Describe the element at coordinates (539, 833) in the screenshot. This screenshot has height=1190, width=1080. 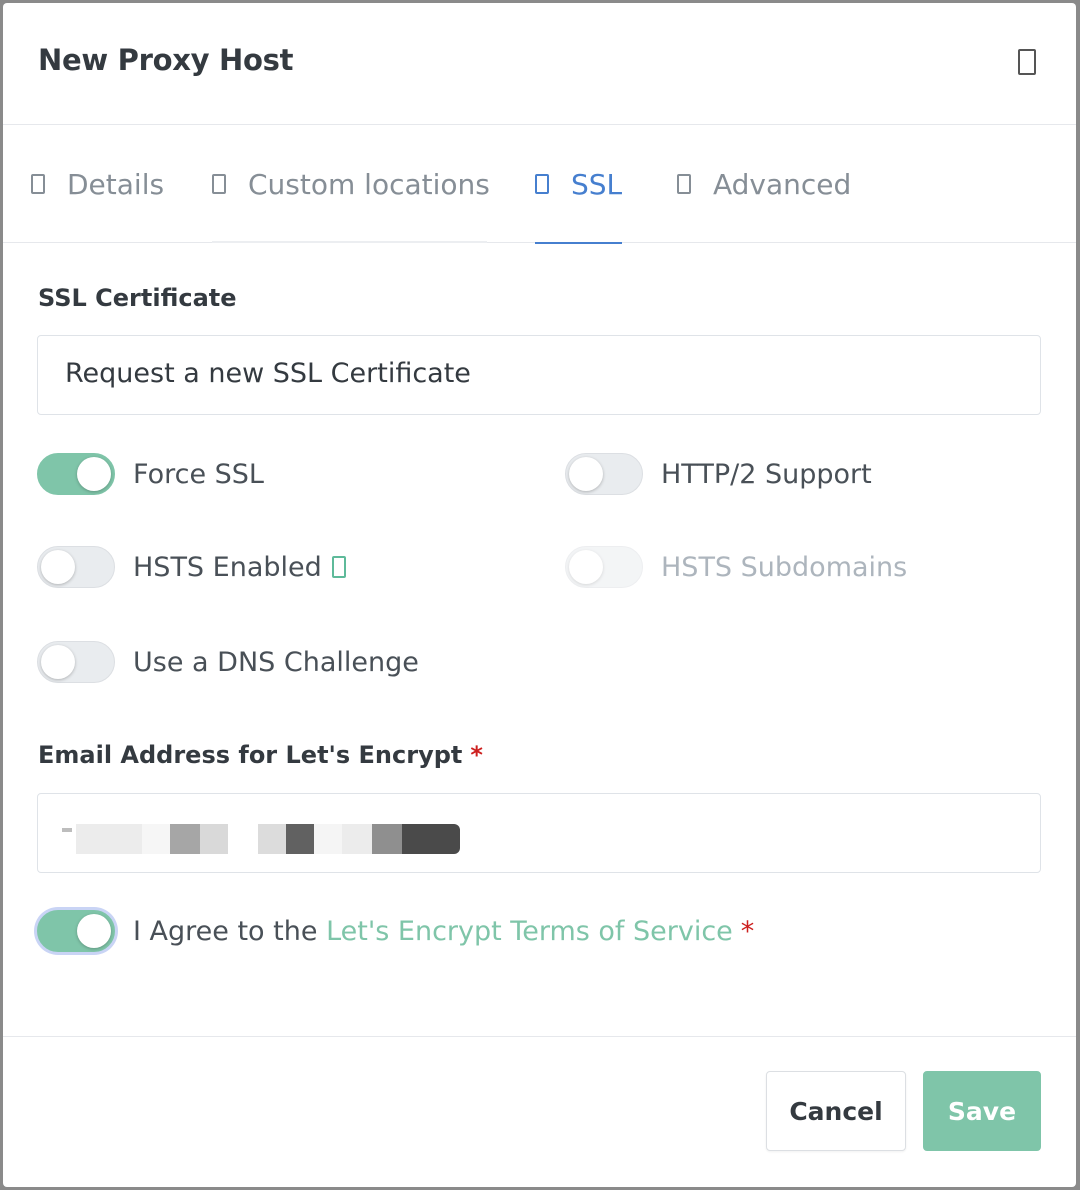
I see `email-input` at that location.